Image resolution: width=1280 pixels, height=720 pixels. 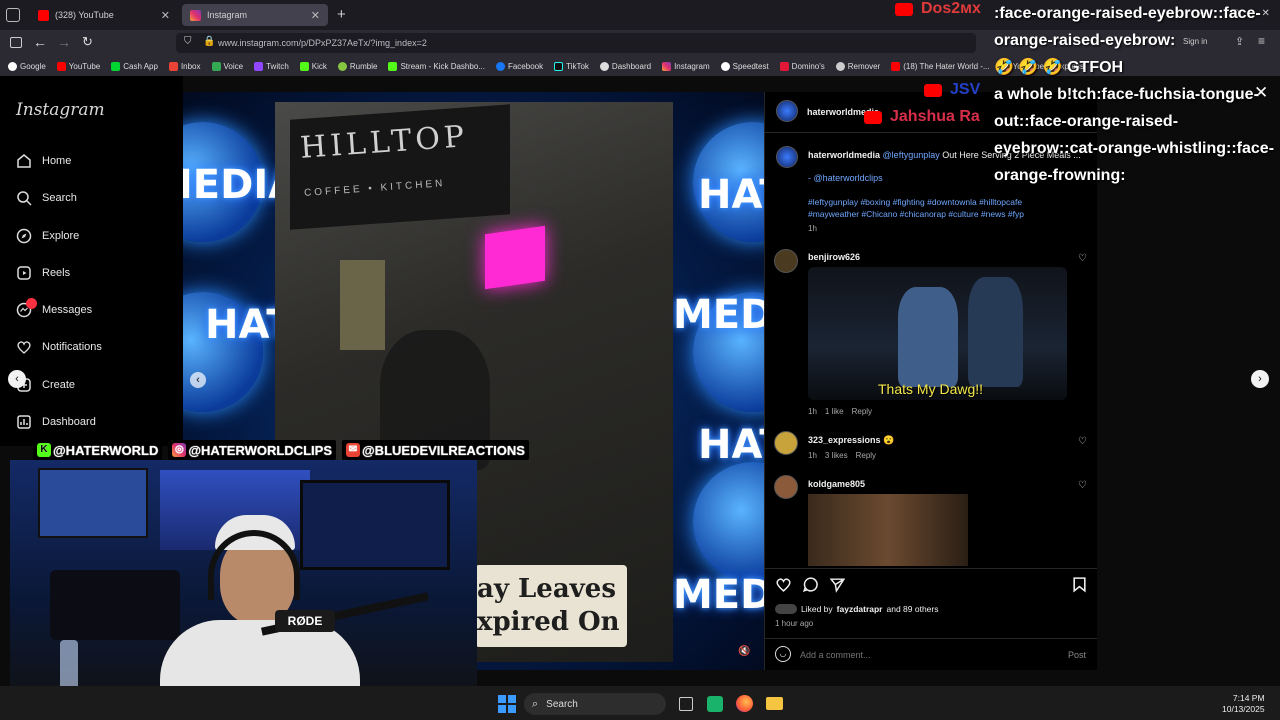 I want to click on caption-line-1: ay Leaves, so click(x=546, y=589).